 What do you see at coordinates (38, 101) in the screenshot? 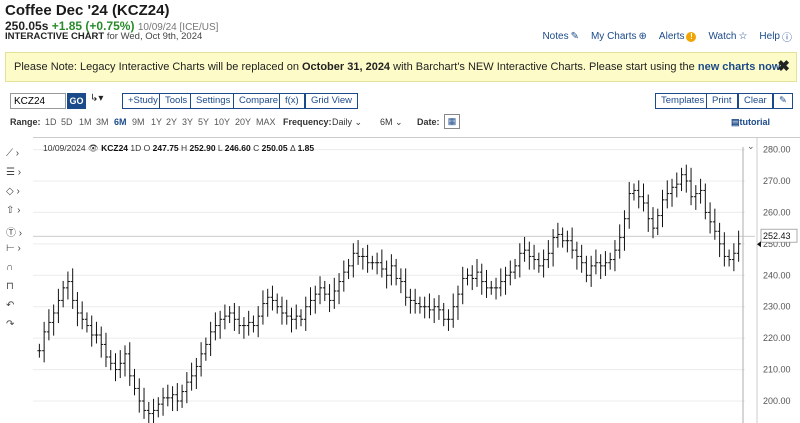
I see `symbol-input` at bounding box center [38, 101].